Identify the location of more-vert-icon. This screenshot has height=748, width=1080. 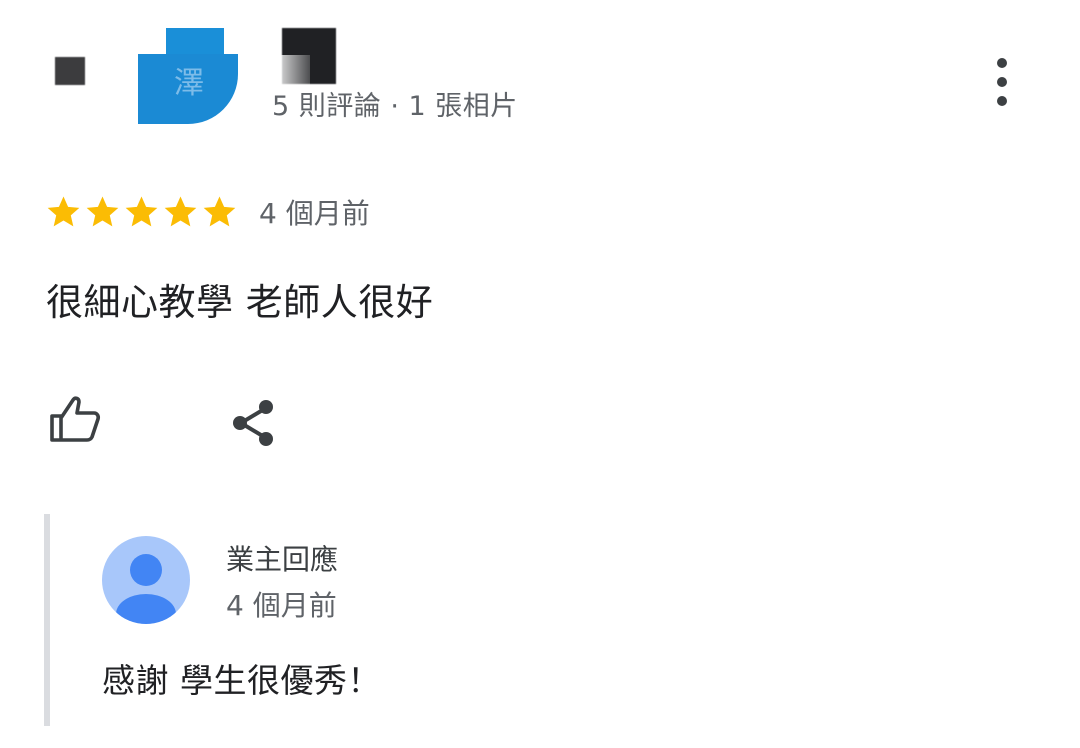
(1002, 82).